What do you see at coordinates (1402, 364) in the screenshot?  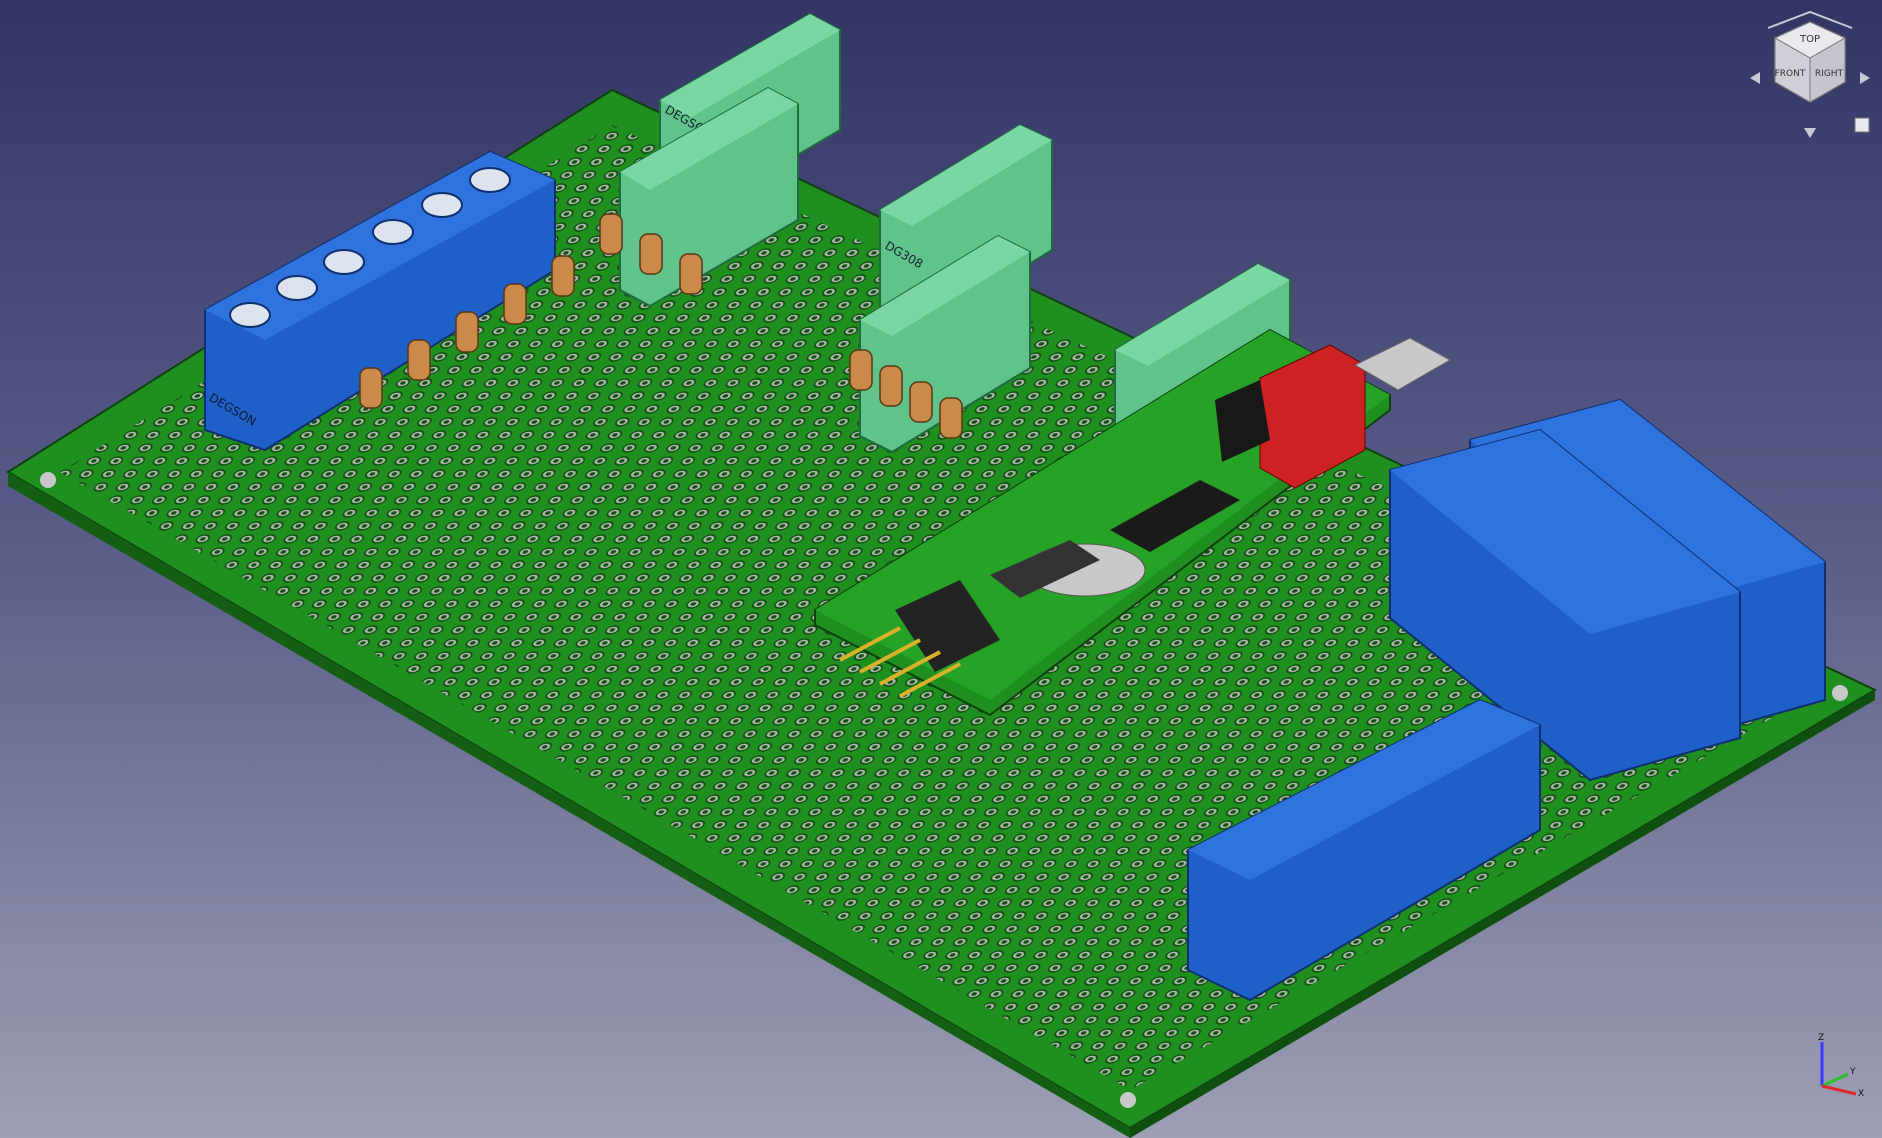 I see `usb-connector` at bounding box center [1402, 364].